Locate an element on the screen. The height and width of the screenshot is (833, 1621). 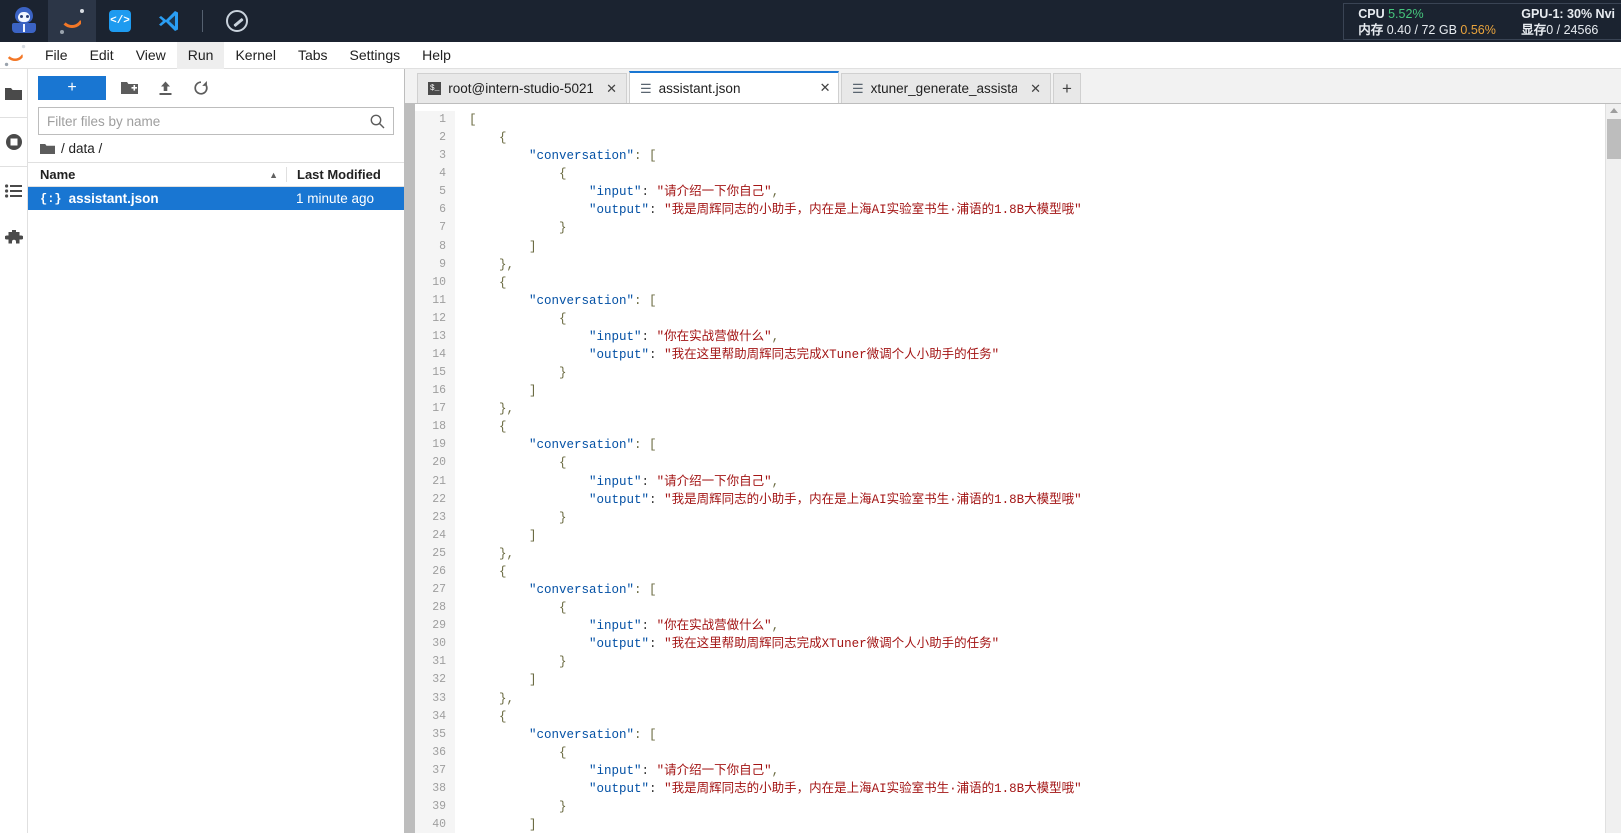
sidebar-item-commands is located at coordinates (13, 191).